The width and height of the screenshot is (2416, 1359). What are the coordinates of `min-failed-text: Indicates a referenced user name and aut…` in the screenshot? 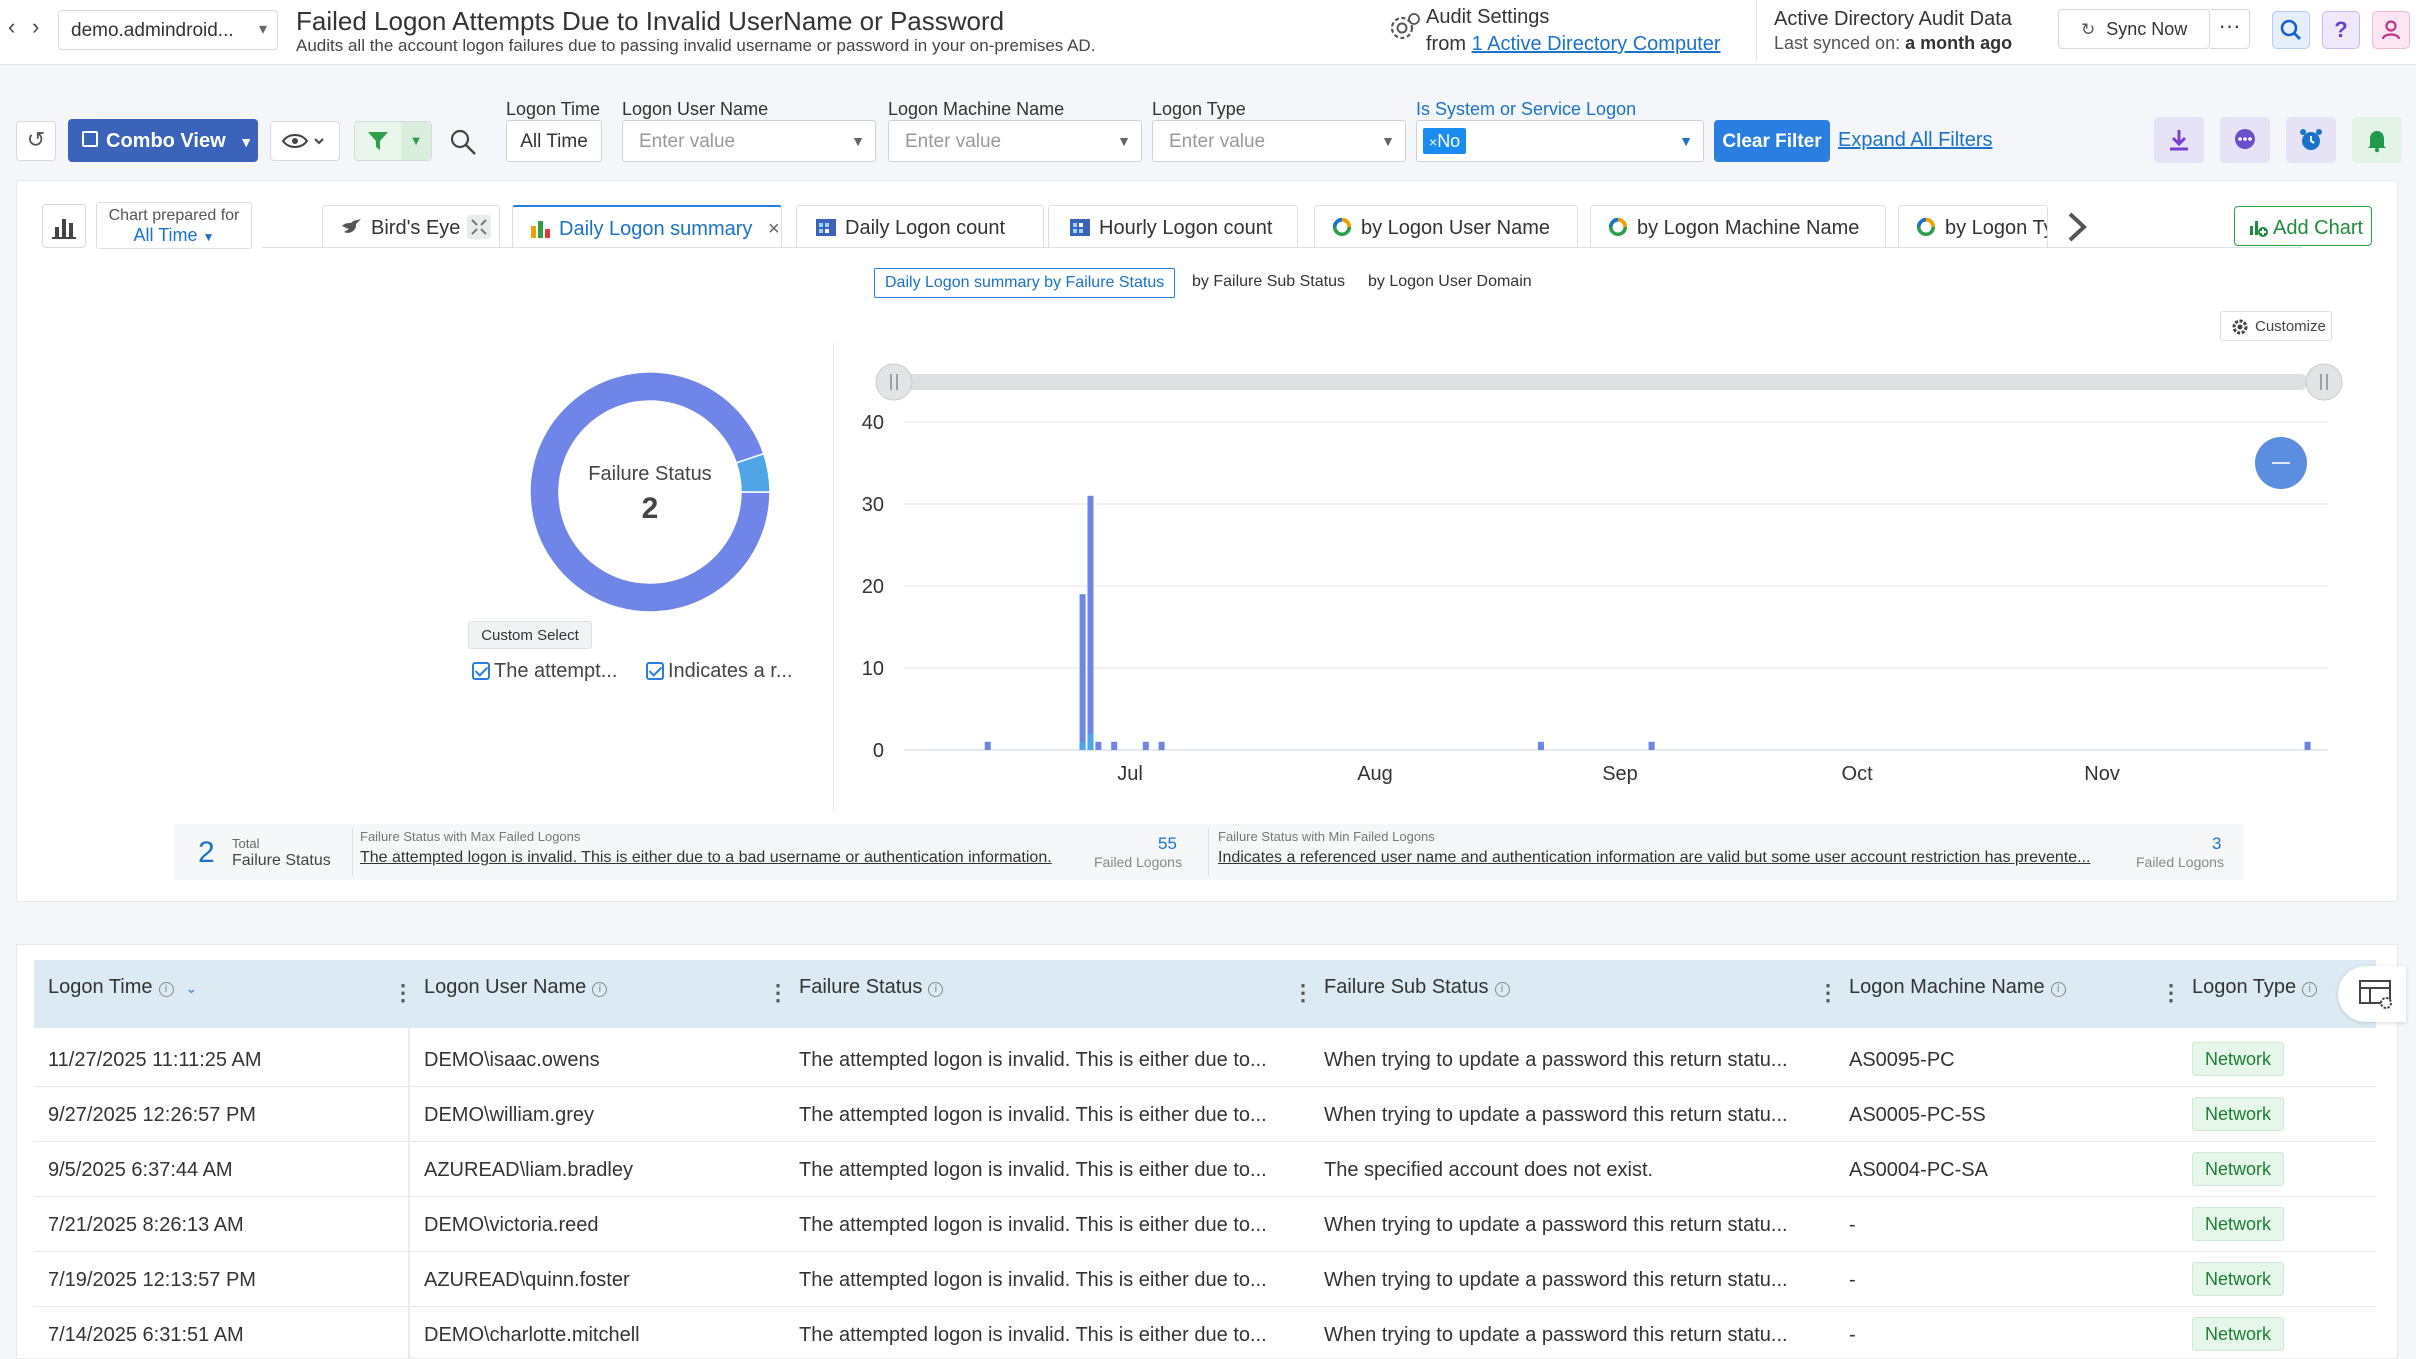 It's located at (1654, 858).